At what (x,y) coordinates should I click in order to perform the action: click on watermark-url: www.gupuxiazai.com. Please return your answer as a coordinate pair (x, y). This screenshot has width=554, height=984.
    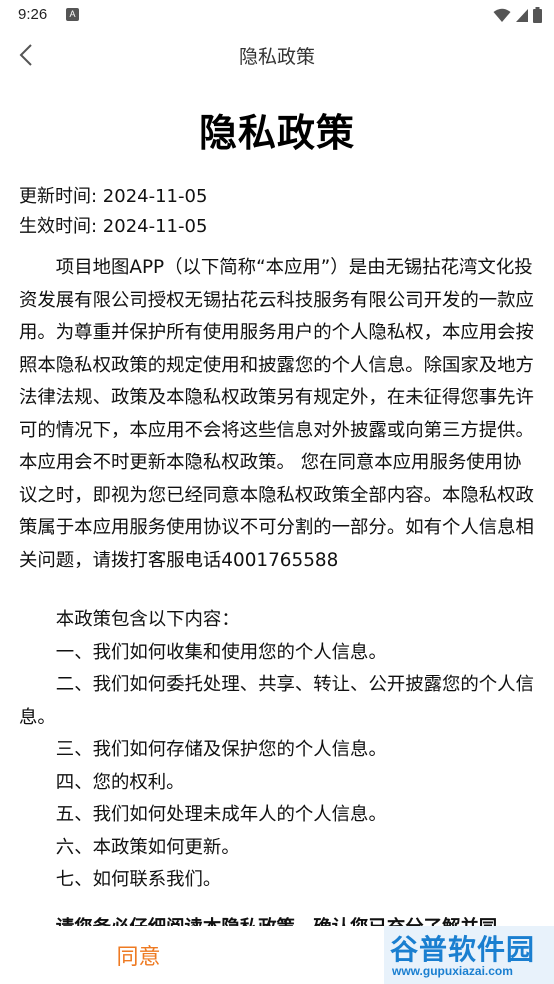
    Looking at the image, I should click on (452, 971).